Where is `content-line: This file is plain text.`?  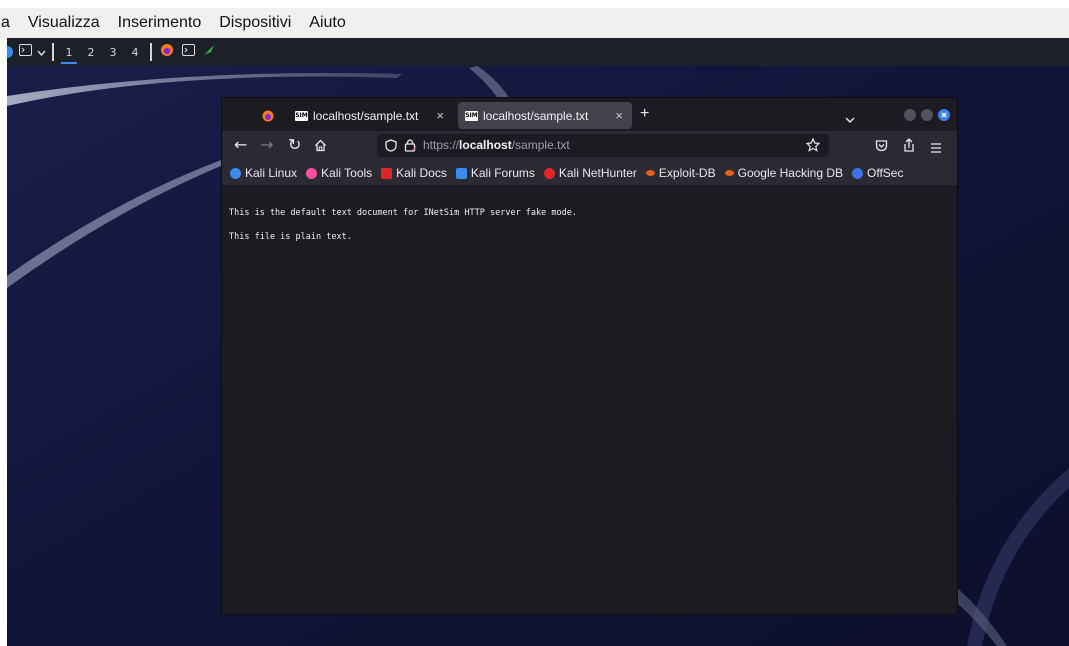 content-line: This file is plain text. is located at coordinates (290, 237).